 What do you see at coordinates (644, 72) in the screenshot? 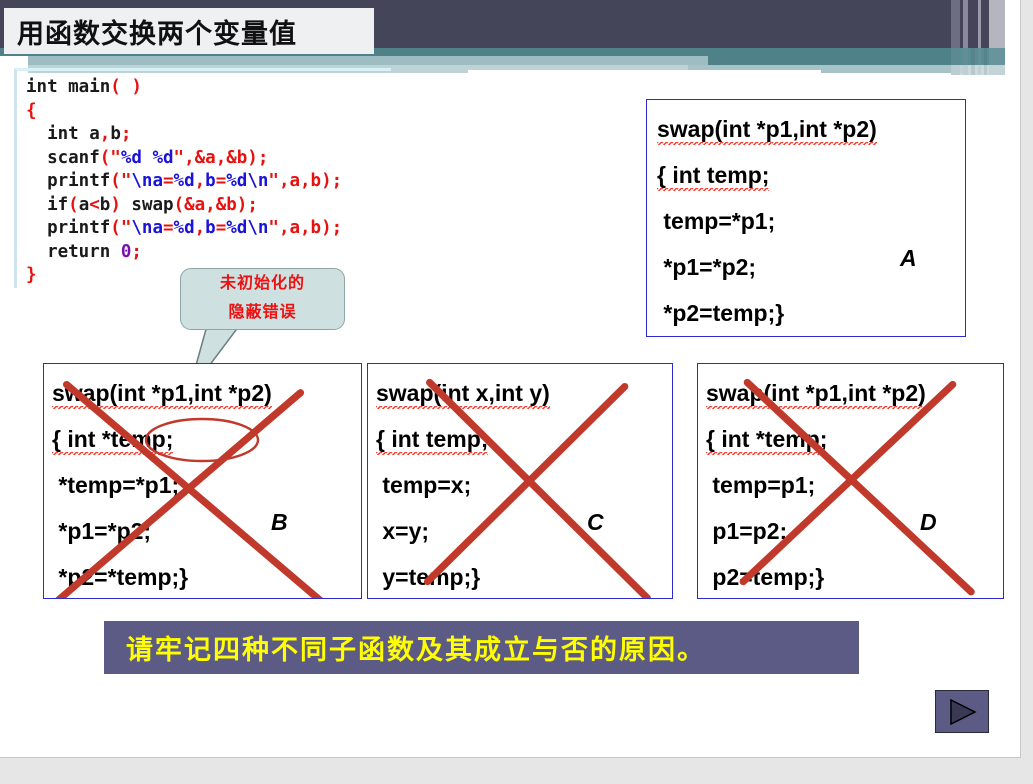
I see `header-band-tail` at bounding box center [644, 72].